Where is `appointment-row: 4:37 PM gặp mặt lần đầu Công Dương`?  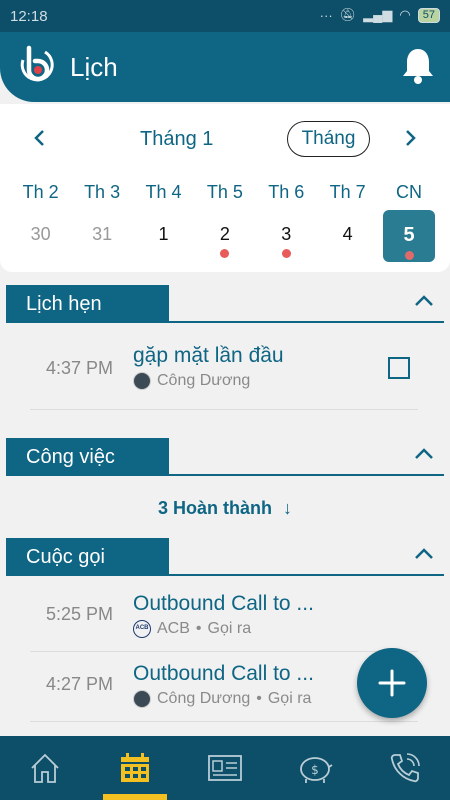 appointment-row: 4:37 PM gặp mặt lần đầu Công Dương is located at coordinates (224, 372).